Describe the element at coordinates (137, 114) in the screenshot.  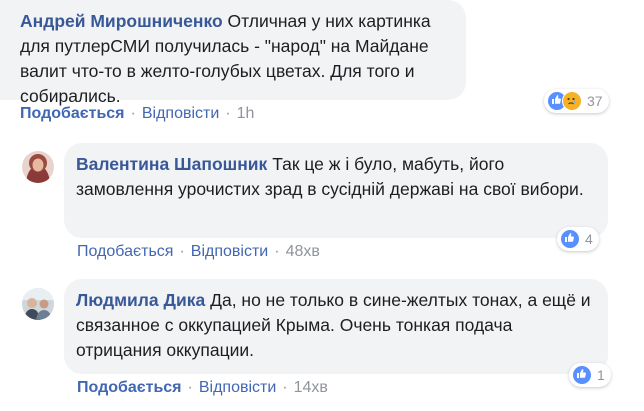
I see `comment-actions: Подобається · Відповісти · 1h` at that location.